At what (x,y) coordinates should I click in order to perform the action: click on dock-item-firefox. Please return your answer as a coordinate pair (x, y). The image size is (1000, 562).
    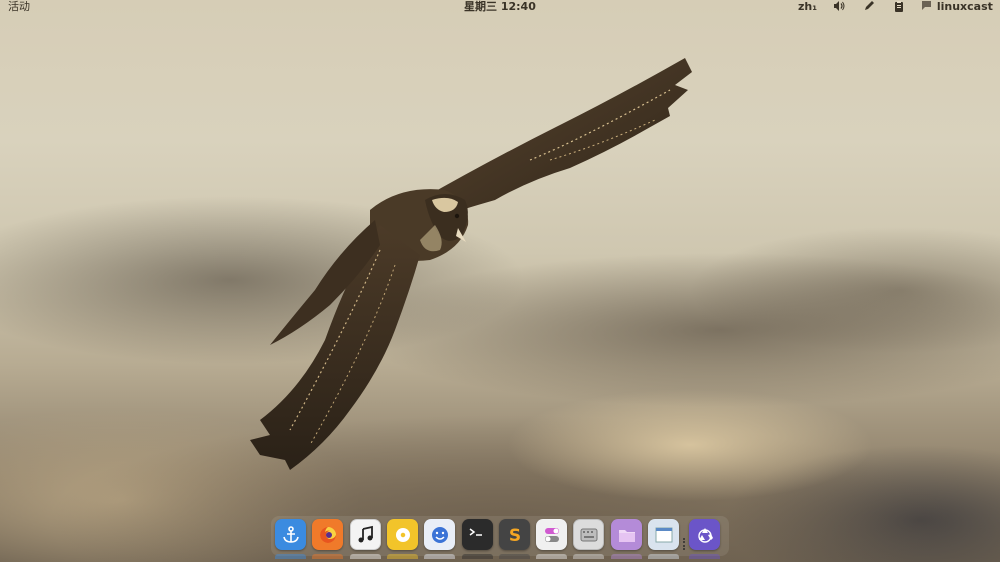
    Looking at the image, I should click on (327, 534).